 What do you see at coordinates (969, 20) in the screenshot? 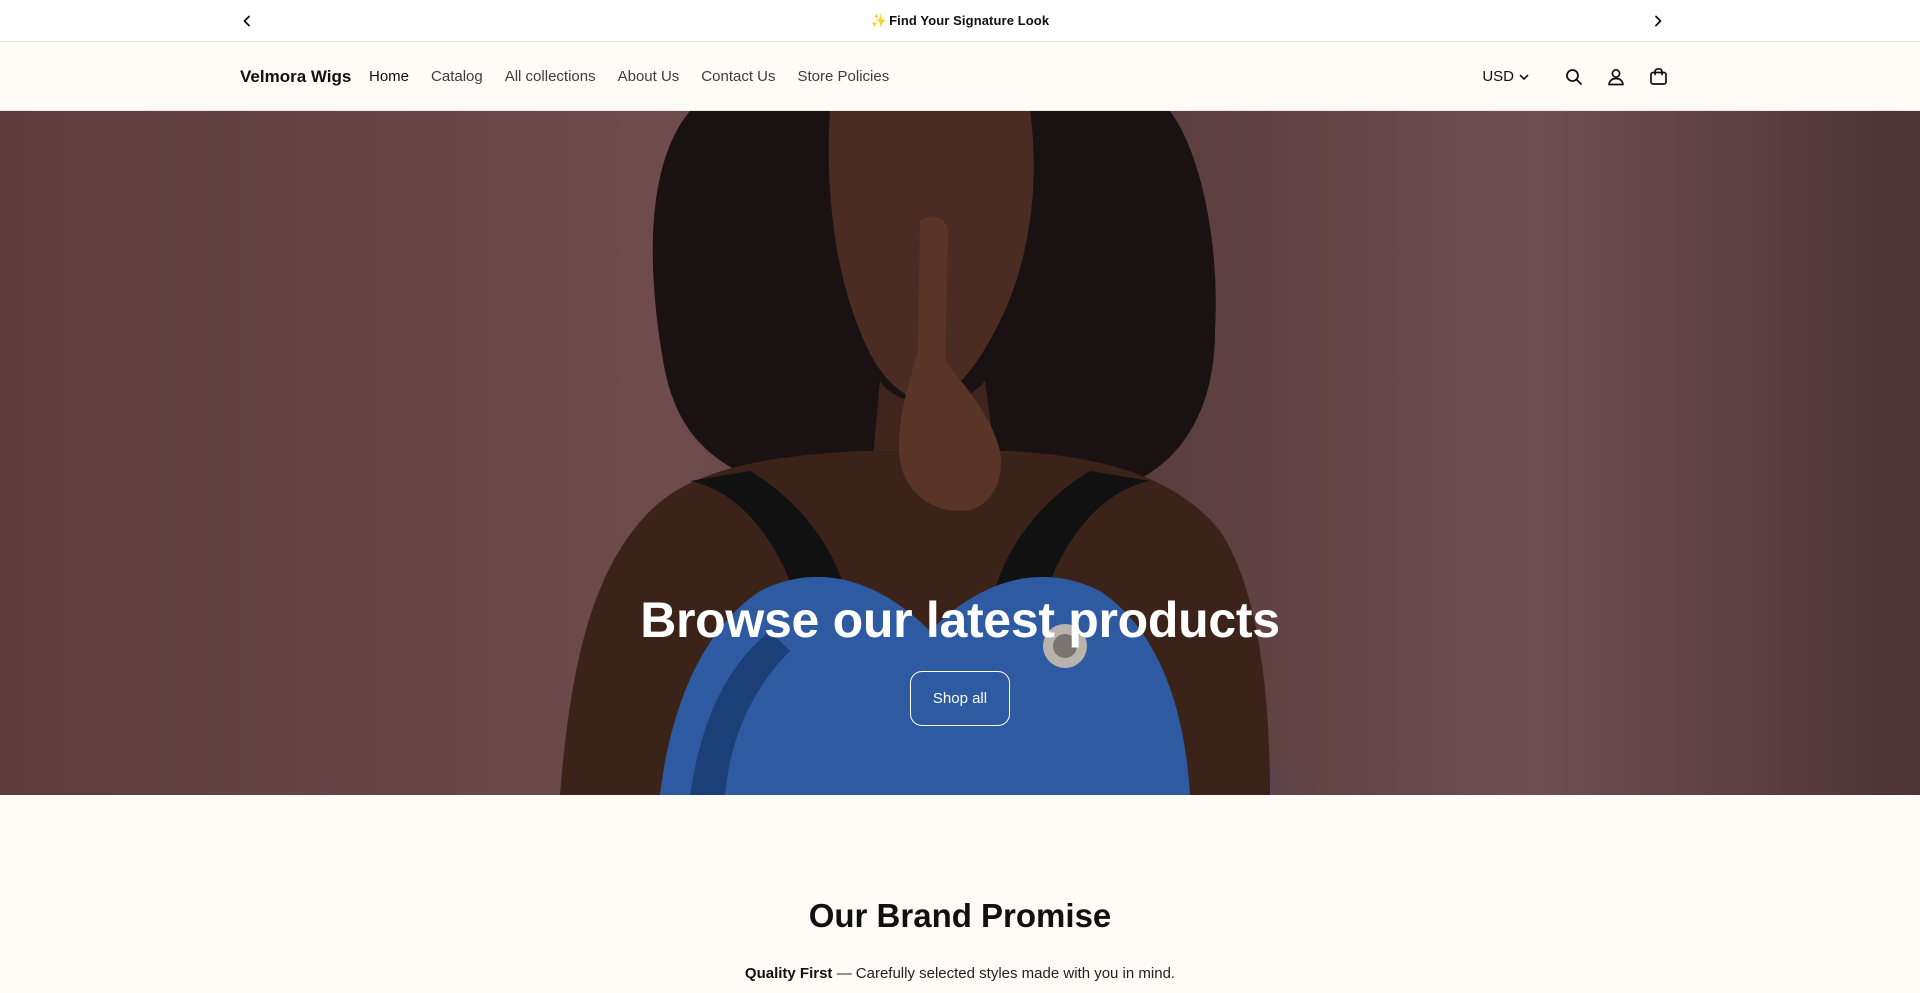
I see `announcement-label: Find Your Signature Look` at bounding box center [969, 20].